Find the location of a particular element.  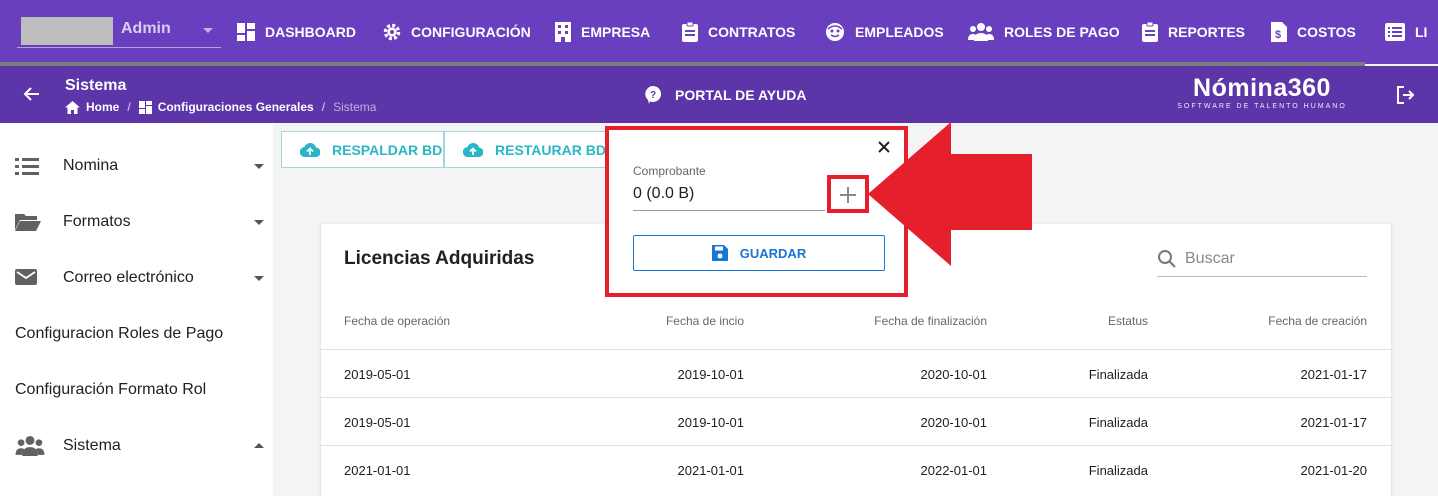

upload-dialog: Comprobante 0 (0.0 B) GUARDAR is located at coordinates (756, 211).